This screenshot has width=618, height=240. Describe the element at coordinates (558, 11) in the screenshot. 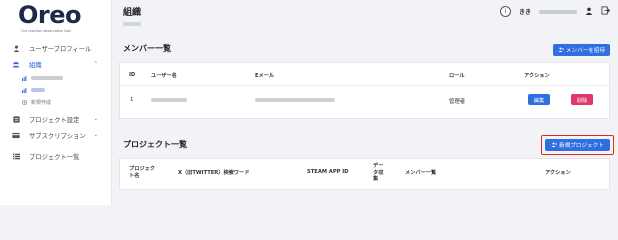

I see `user-name-redacted` at that location.